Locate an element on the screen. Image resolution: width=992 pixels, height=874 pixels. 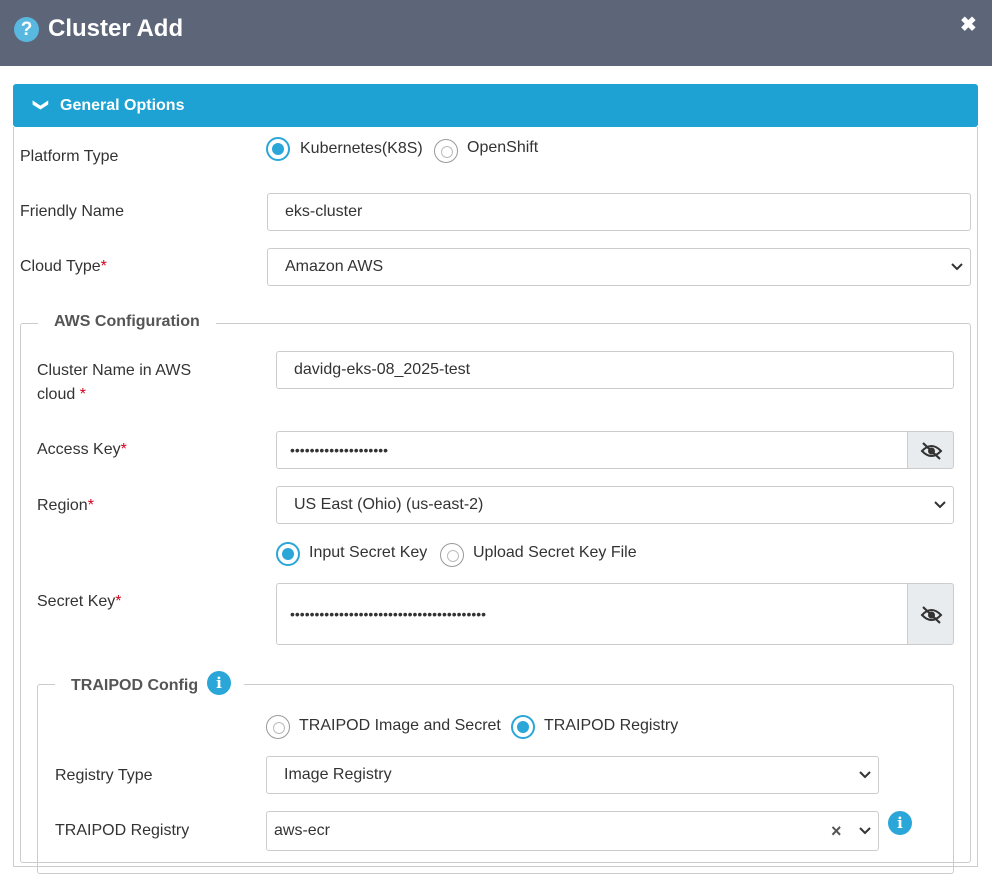
registry-type-value: Image Registry is located at coordinates (338, 774).